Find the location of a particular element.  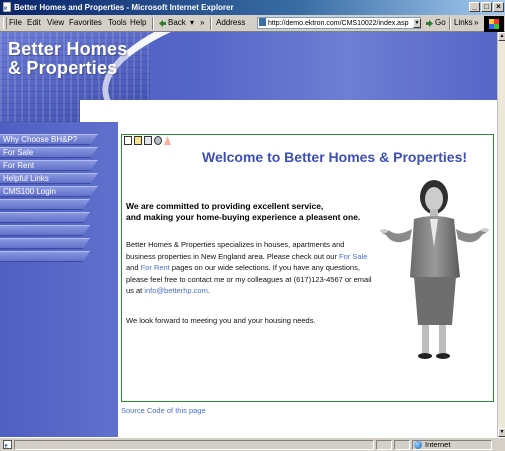

links-chevron: » is located at coordinates (476, 22).